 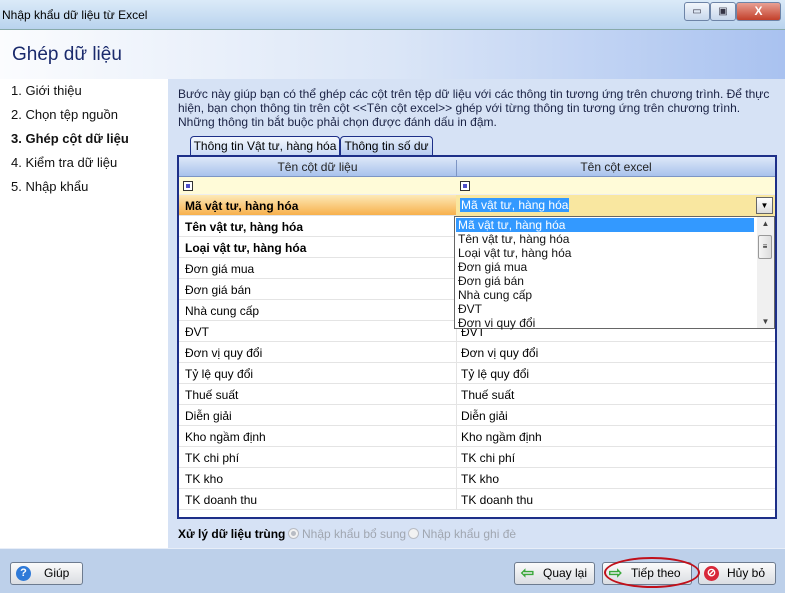 What do you see at coordinates (64, 114) in the screenshot?
I see `step-choose-source: 2. Chọn tệp nguồn` at bounding box center [64, 114].